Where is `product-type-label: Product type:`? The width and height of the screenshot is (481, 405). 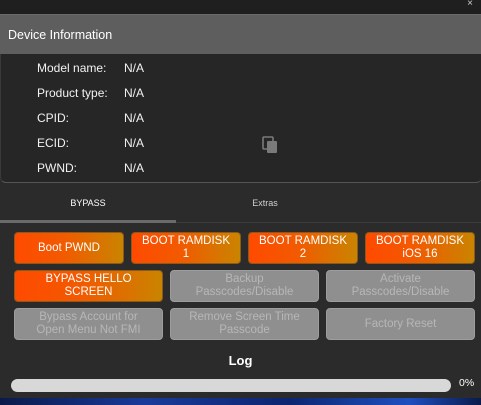
product-type-label: Product type: is located at coordinates (72, 93).